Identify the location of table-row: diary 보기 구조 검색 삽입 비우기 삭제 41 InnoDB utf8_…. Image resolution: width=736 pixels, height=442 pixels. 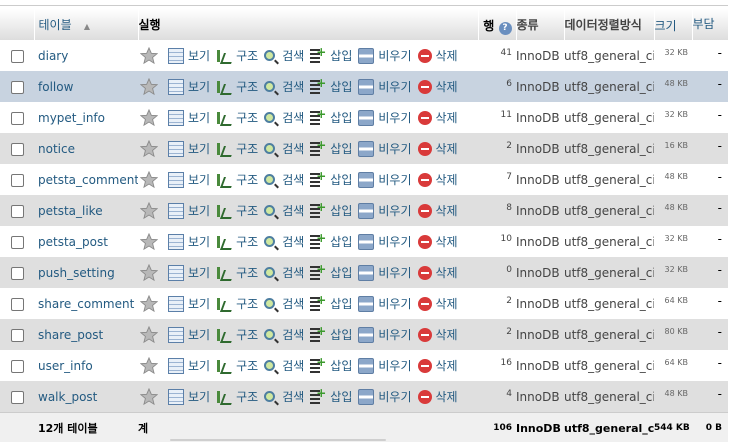
(364, 55).